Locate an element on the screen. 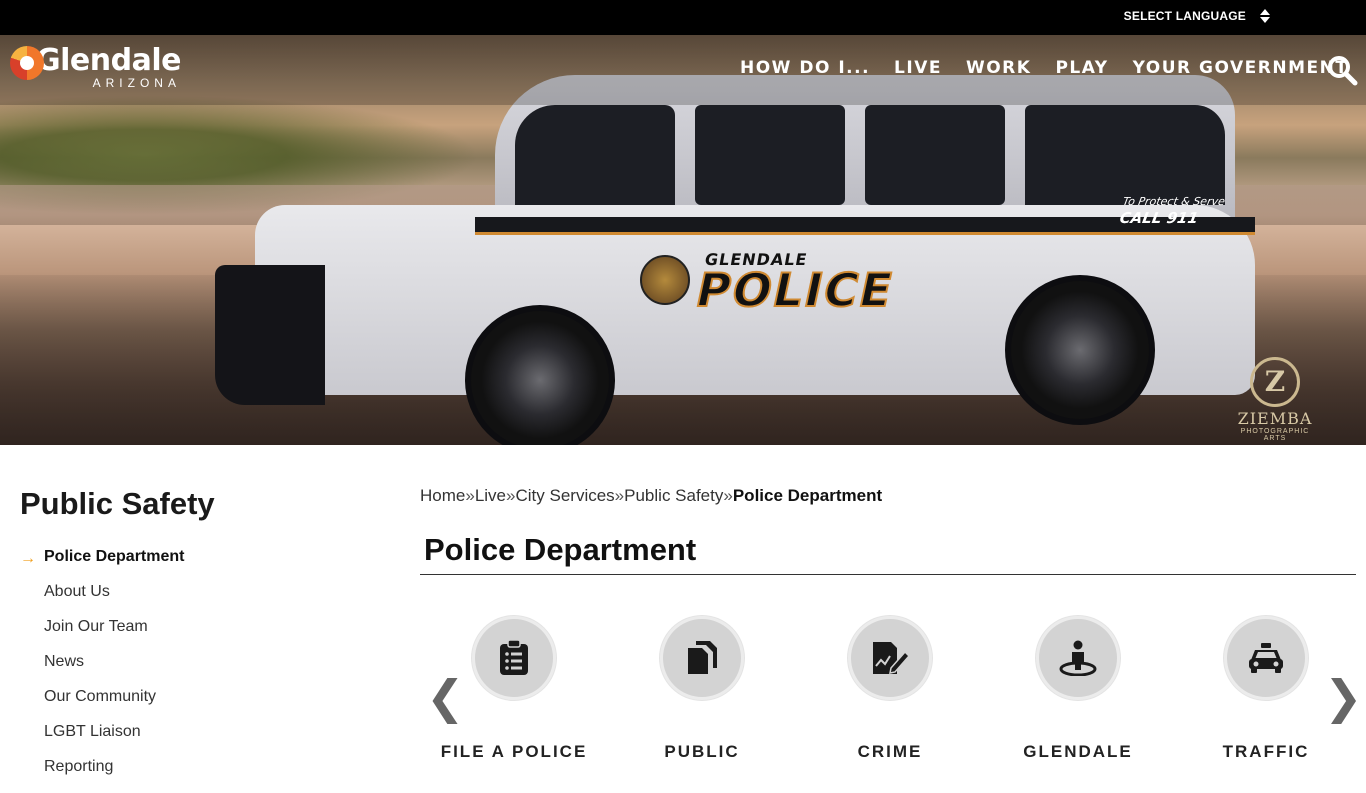 The width and height of the screenshot is (1366, 793). breadcrumb-public-safety: Public Safety is located at coordinates (673, 495).